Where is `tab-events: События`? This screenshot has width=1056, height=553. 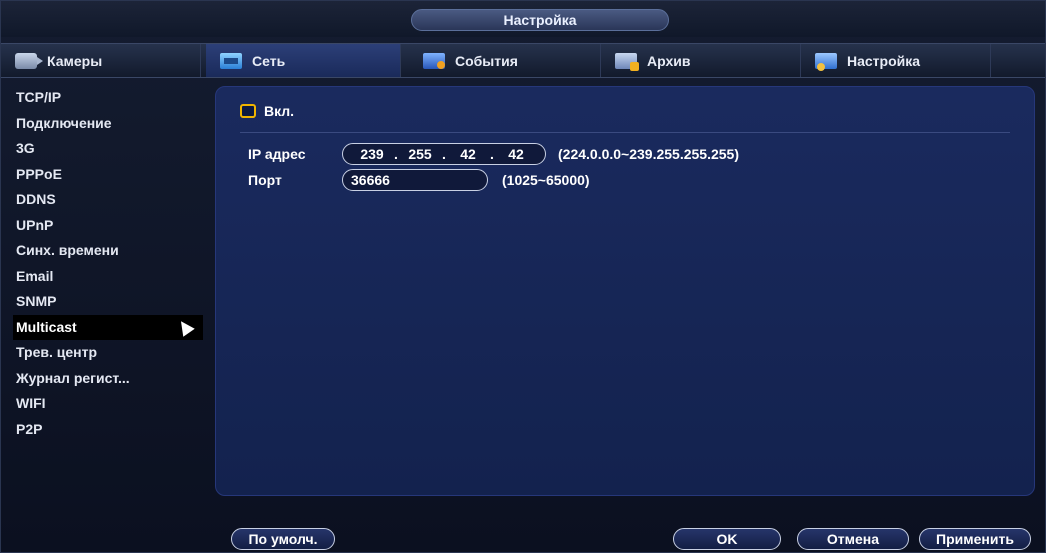 tab-events: События is located at coordinates (505, 60).